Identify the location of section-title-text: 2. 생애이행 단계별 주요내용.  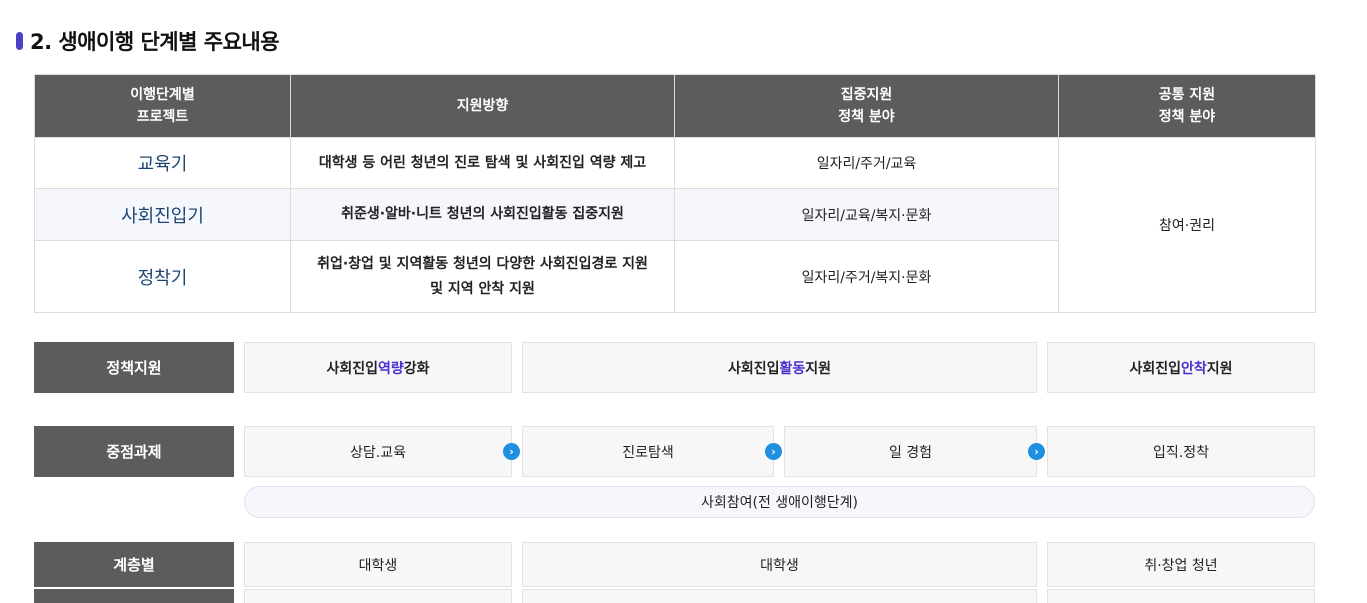
(155, 42).